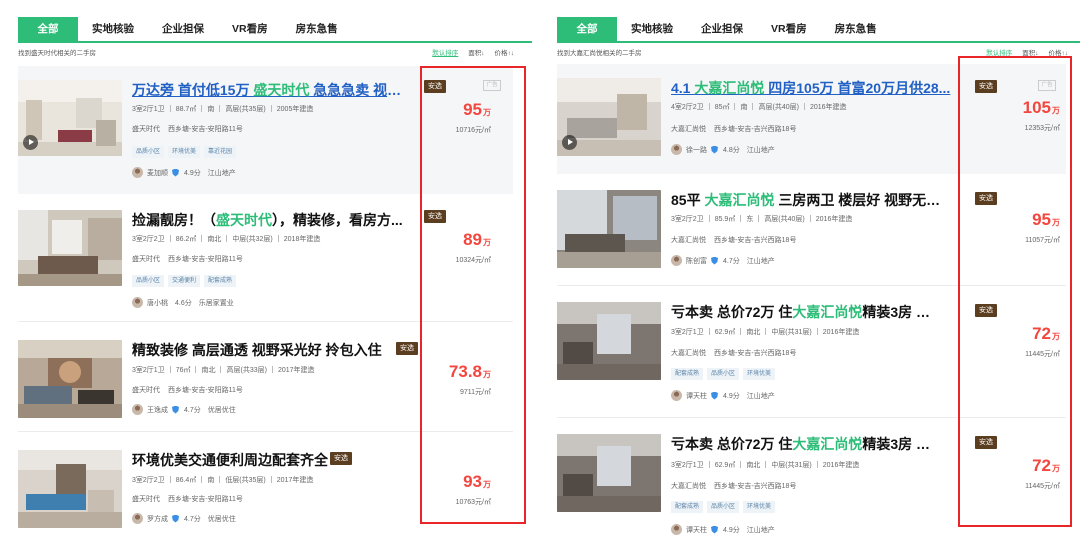 The height and width of the screenshot is (543, 1080). I want to click on listing-specs: 3室2厅2卫 86.2㎡ 南北 中层(共32层) 2018年建造, so click(226, 239).